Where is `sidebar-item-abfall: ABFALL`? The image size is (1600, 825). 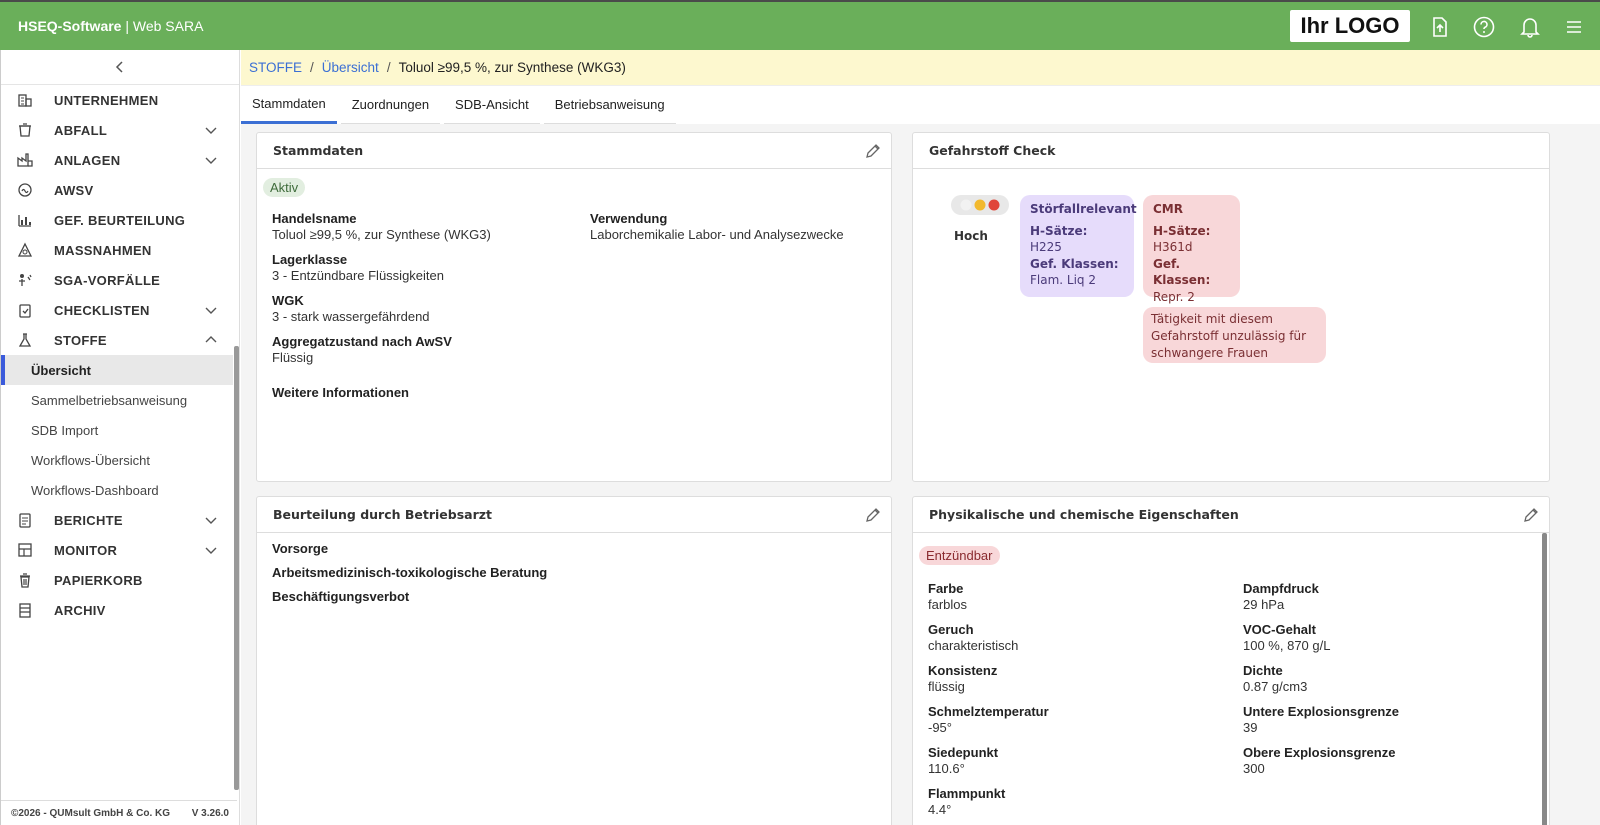 sidebar-item-abfall: ABFALL is located at coordinates (120, 130).